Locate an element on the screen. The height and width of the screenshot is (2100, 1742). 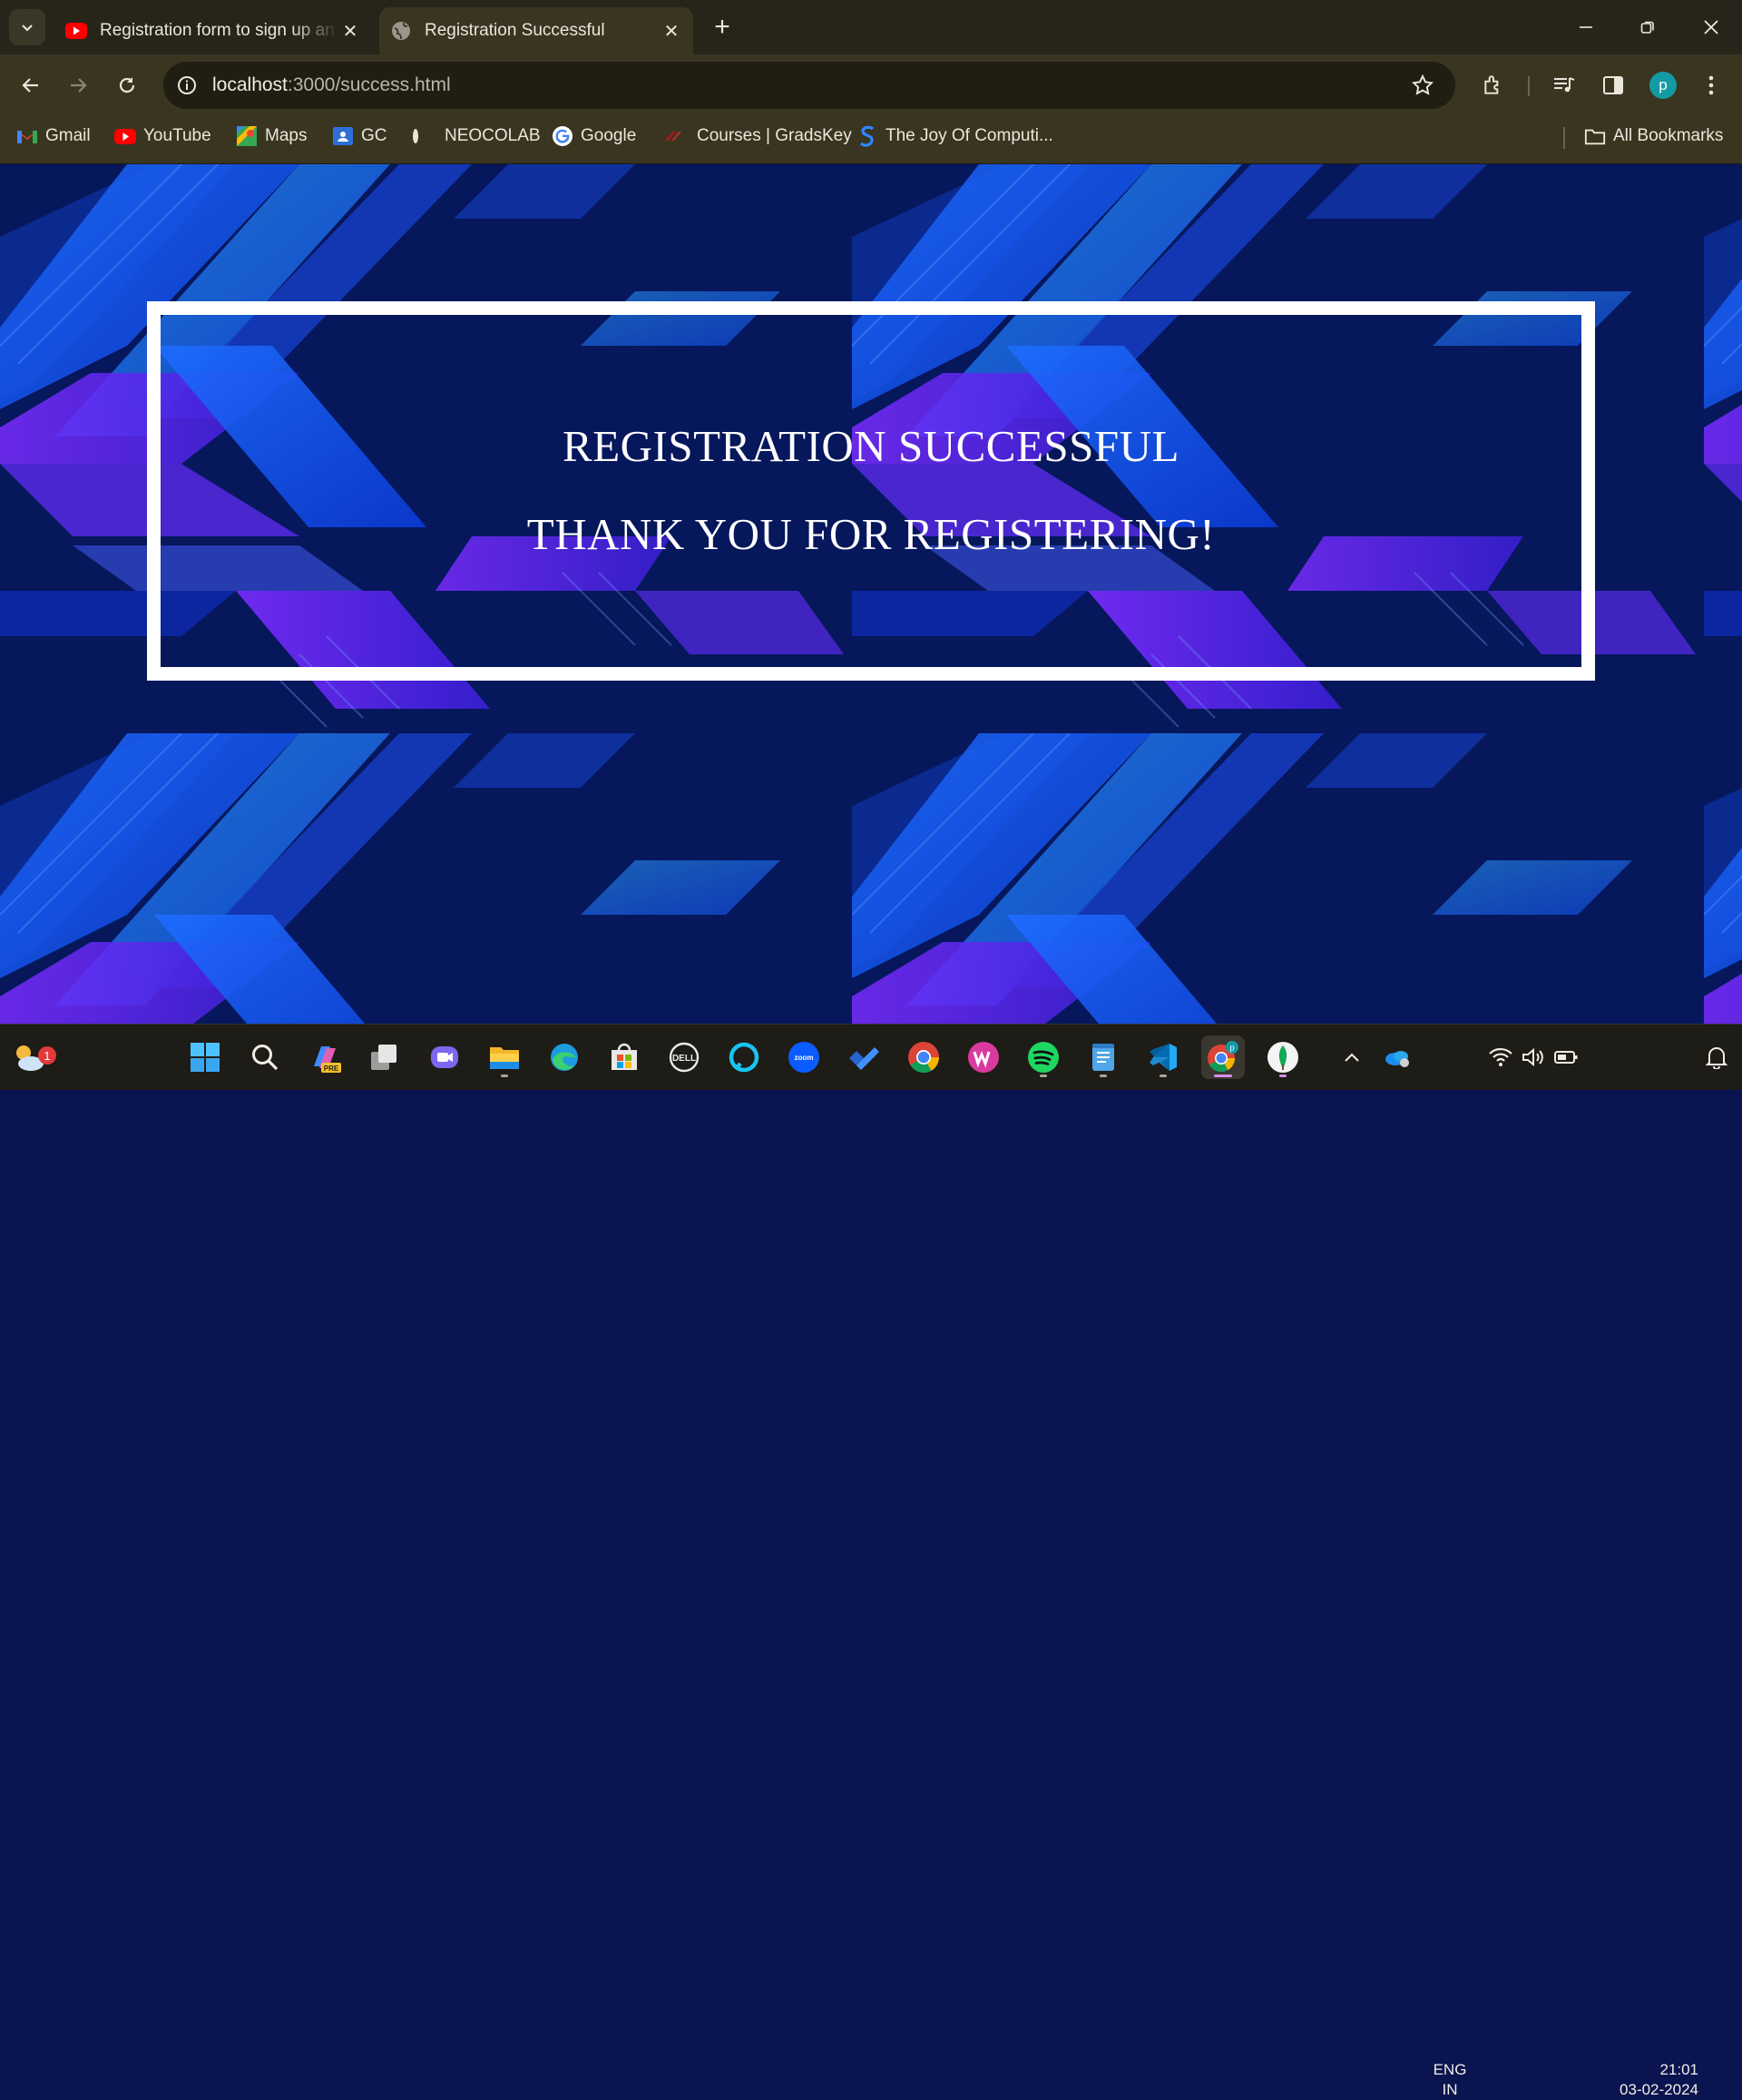
task-view-icon is located at coordinates (383, 1057).